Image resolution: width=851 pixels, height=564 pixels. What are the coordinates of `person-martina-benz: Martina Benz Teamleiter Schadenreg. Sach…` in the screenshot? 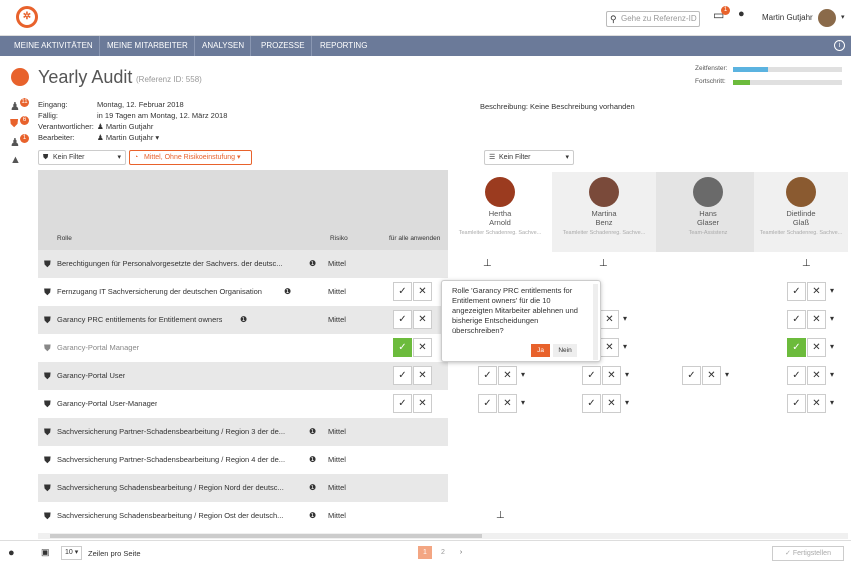 It's located at (604, 212).